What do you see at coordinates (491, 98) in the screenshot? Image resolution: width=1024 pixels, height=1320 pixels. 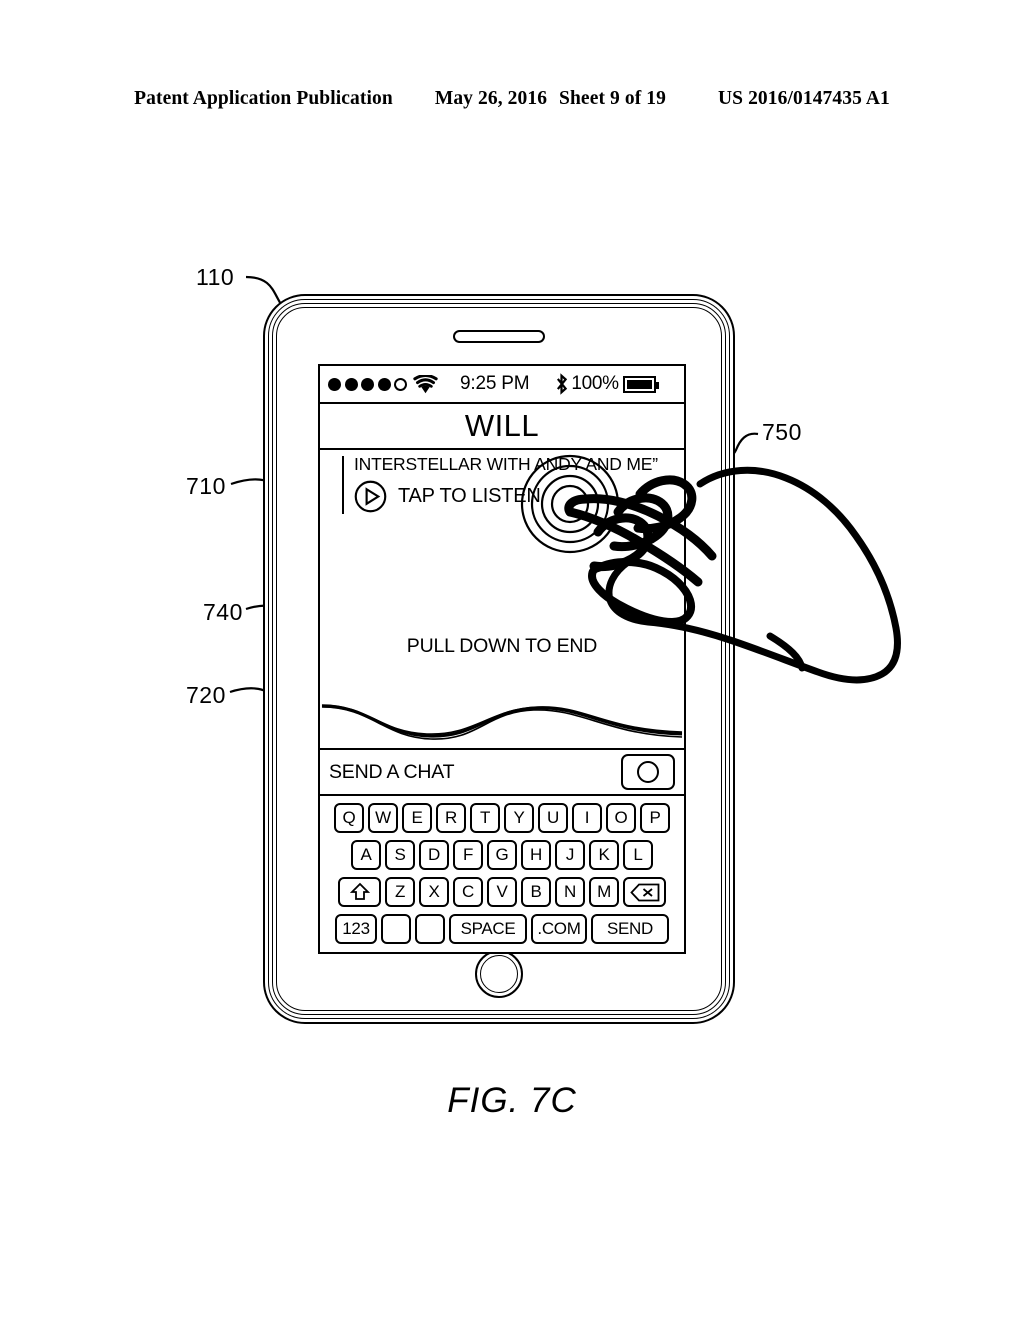 I see `publication-date: May 26, 2016` at bounding box center [491, 98].